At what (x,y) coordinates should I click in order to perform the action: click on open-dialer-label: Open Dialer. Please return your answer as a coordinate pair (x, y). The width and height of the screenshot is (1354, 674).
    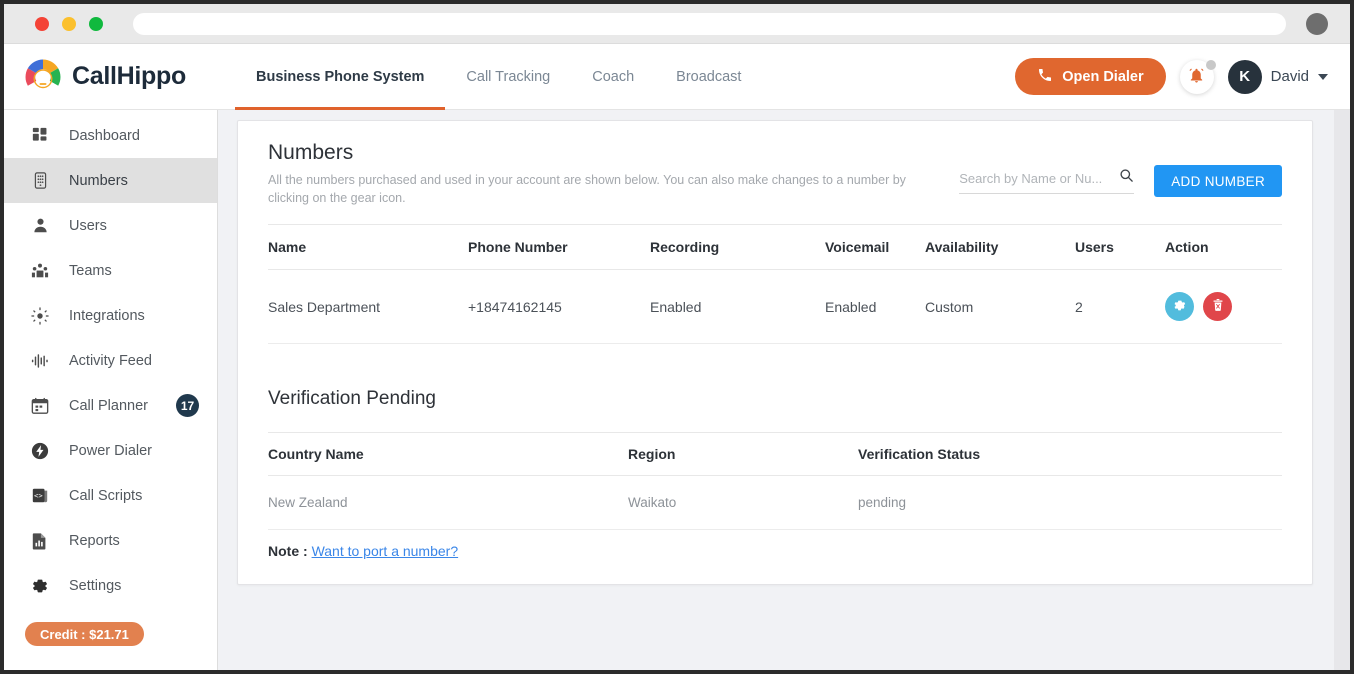
    Looking at the image, I should click on (1103, 76).